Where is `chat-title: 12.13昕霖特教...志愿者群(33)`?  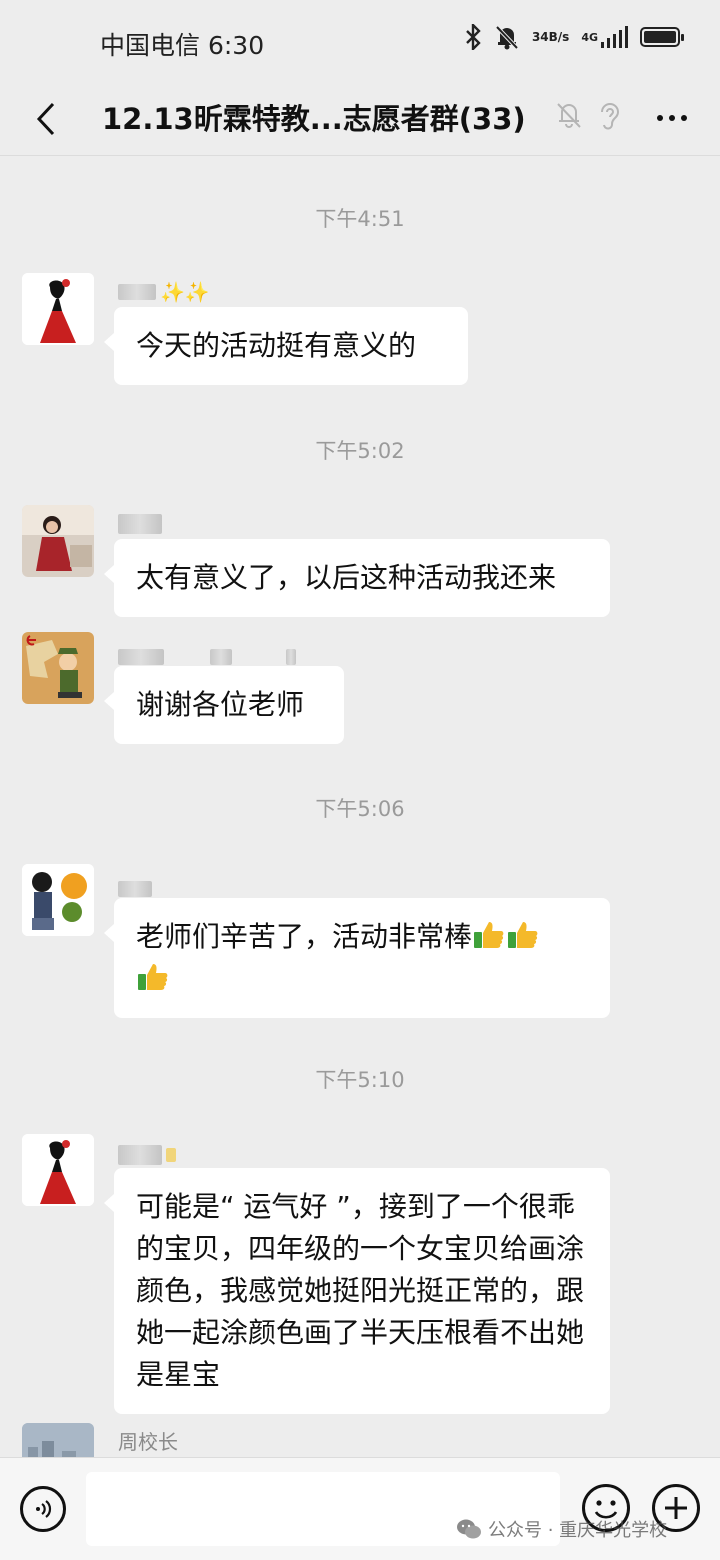 chat-title: 12.13昕霖特教...志愿者群(33) is located at coordinates (314, 119).